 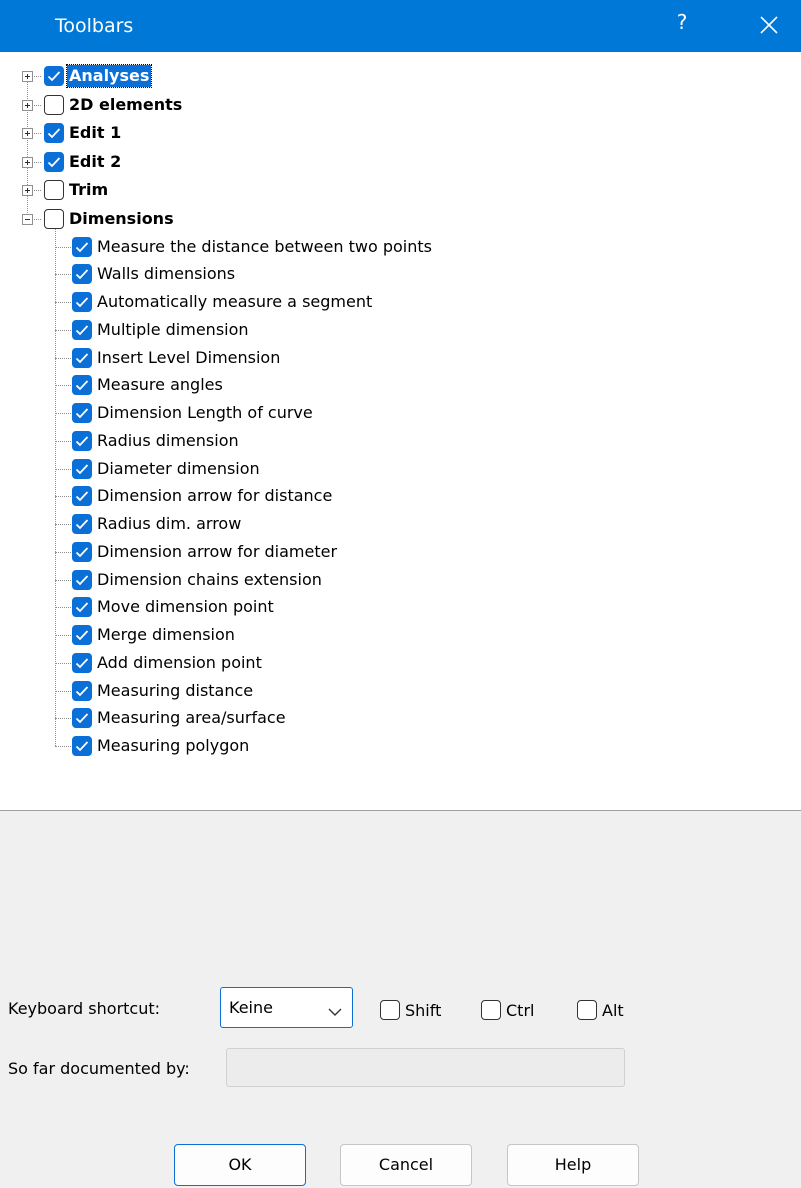 I want to click on tree-group-label: 2D elements, so click(x=125, y=105).